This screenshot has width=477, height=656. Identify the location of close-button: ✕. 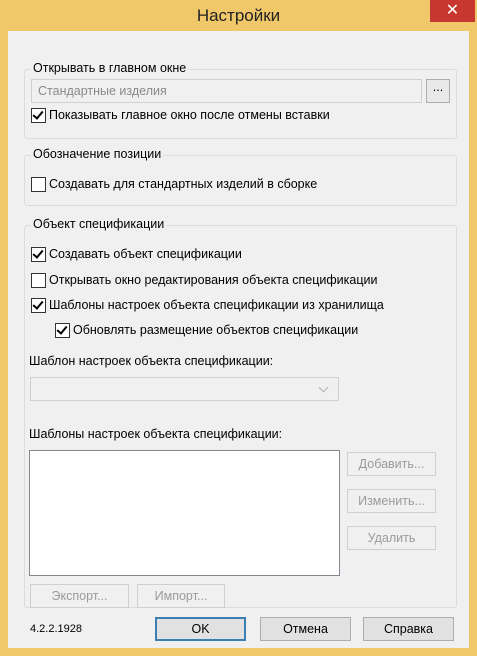
(452, 11).